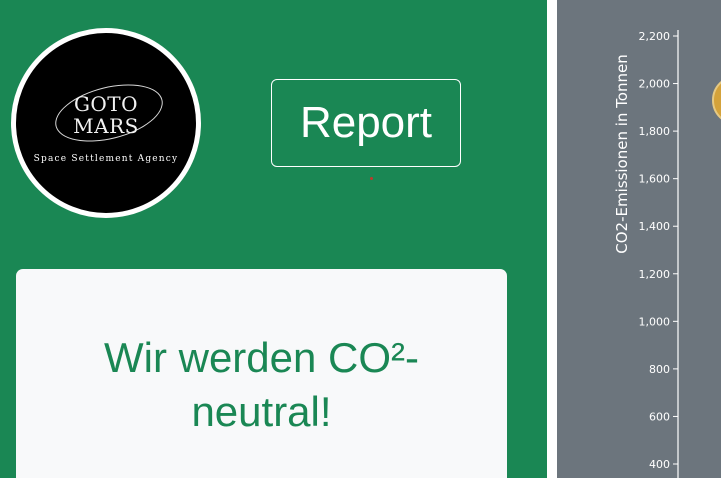 This screenshot has height=478, width=721. Describe the element at coordinates (659, 464) in the screenshot. I see `y-tick-label: 400` at that location.